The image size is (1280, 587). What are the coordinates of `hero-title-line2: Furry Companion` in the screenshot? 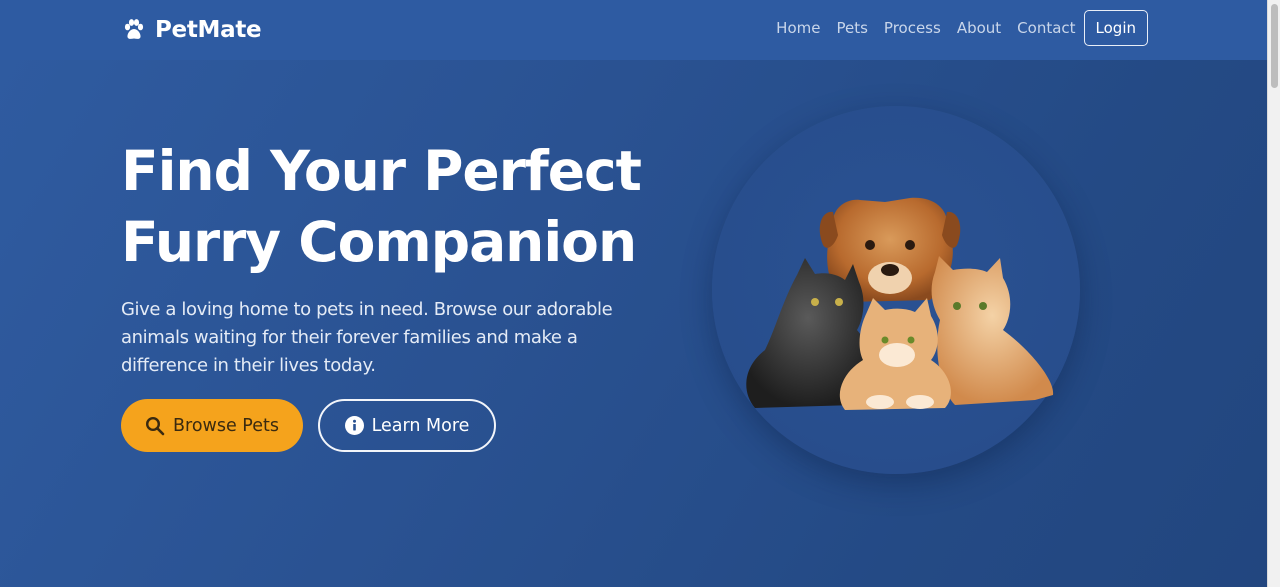 It's located at (379, 242).